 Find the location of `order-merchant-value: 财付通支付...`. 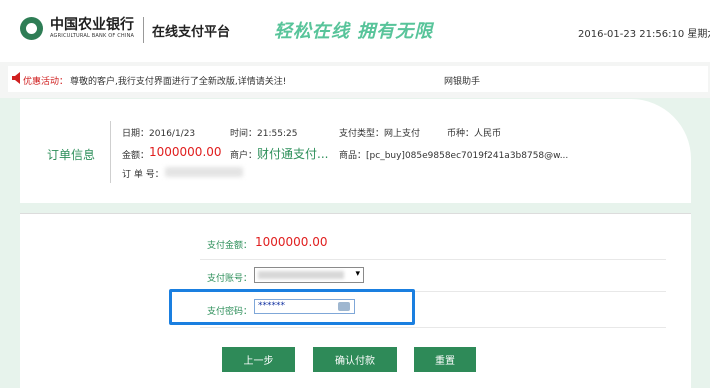

order-merchant-value: 财付通支付... is located at coordinates (293, 154).